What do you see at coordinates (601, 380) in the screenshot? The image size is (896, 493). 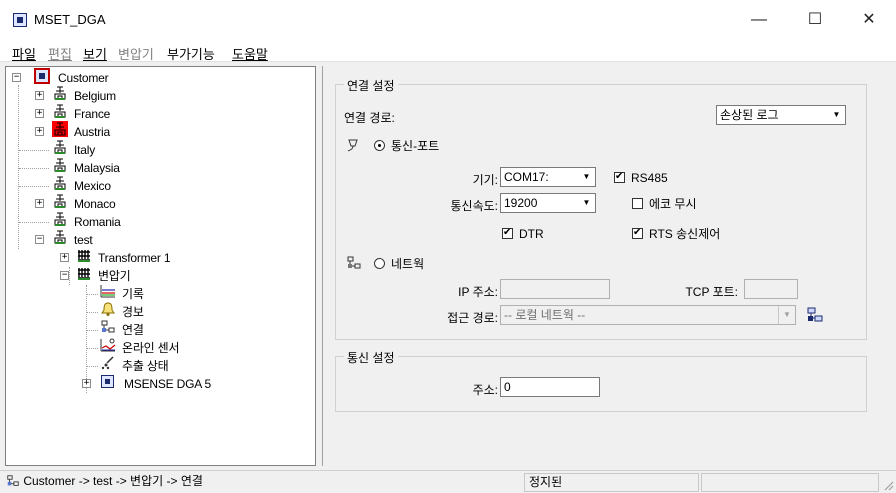 I see `comm-settings-group: 통신 설정 주소: 0` at bounding box center [601, 380].